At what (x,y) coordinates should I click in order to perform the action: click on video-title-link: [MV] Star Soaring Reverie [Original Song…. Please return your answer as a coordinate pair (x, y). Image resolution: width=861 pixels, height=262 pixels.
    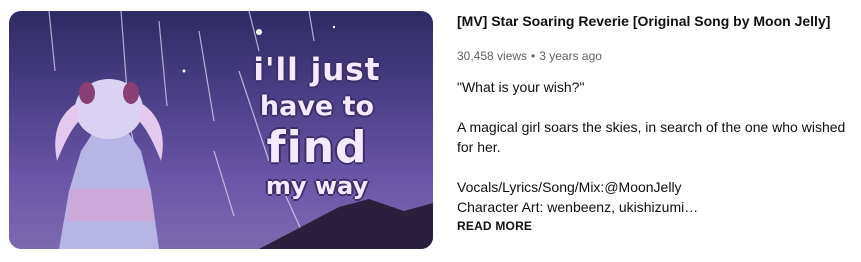
    Looking at the image, I should click on (654, 21).